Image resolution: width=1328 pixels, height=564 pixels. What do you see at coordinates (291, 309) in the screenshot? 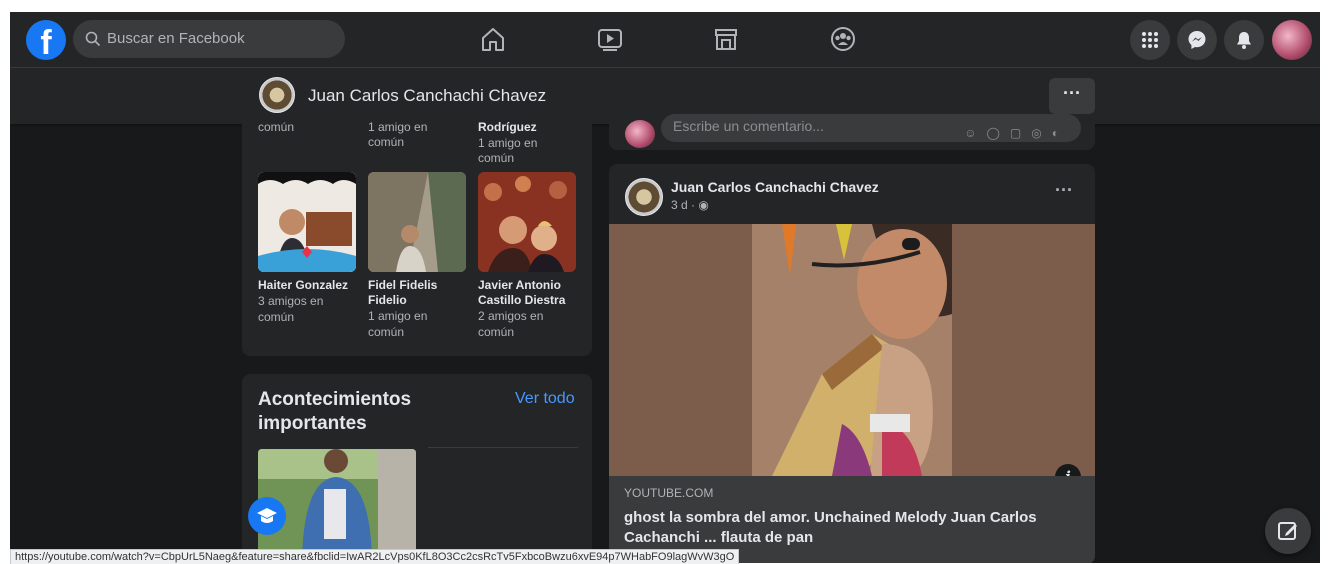
I see `friend-mutual: 3 amigos en común` at bounding box center [291, 309].